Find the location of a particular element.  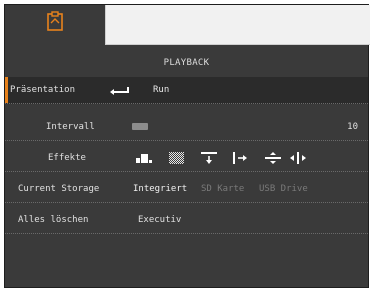

interval-slider-knob is located at coordinates (140, 126).